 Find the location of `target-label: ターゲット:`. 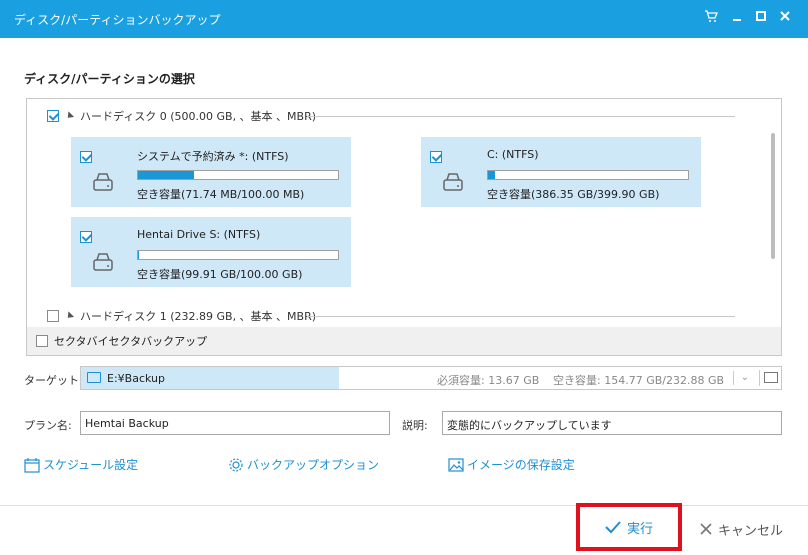

target-label: ターゲット: is located at coordinates (53, 380).